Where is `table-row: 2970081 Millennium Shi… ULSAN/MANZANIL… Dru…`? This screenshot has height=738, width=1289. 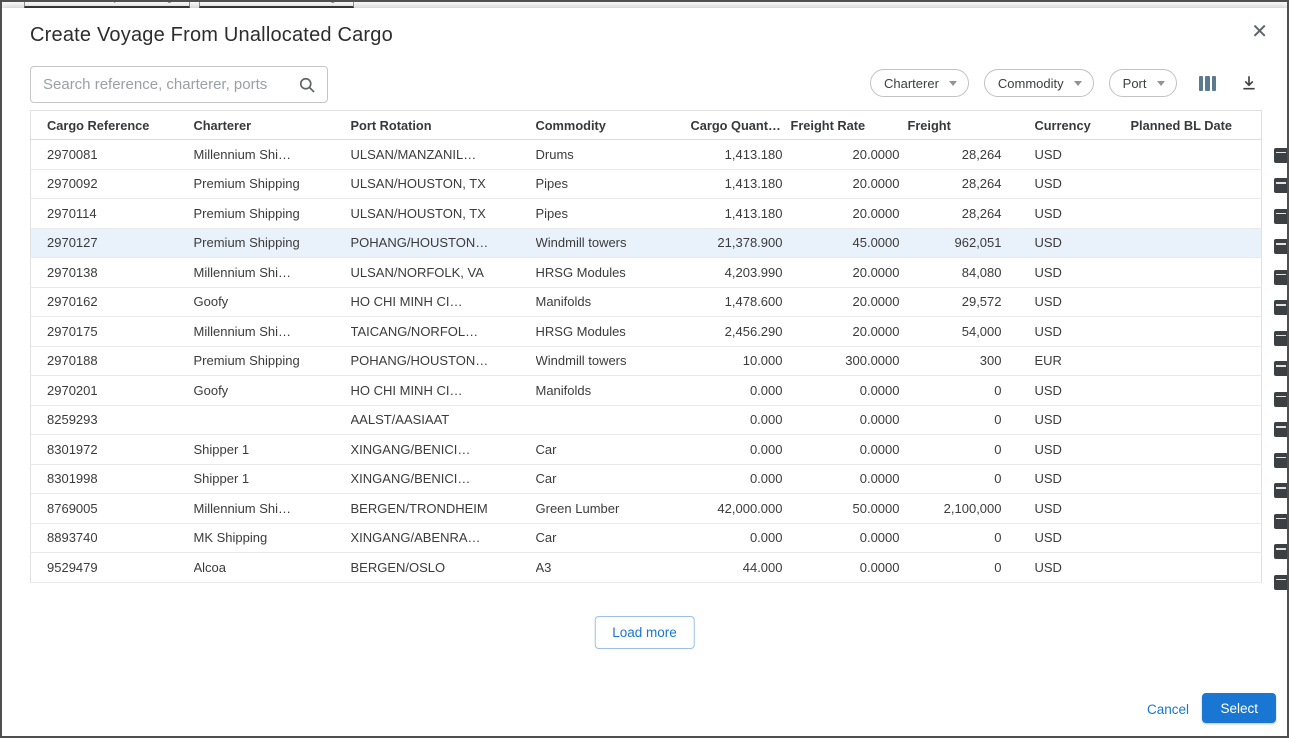 table-row: 2970081 Millennium Shi… ULSAN/MANZANIL… Dru… is located at coordinates (646, 154).